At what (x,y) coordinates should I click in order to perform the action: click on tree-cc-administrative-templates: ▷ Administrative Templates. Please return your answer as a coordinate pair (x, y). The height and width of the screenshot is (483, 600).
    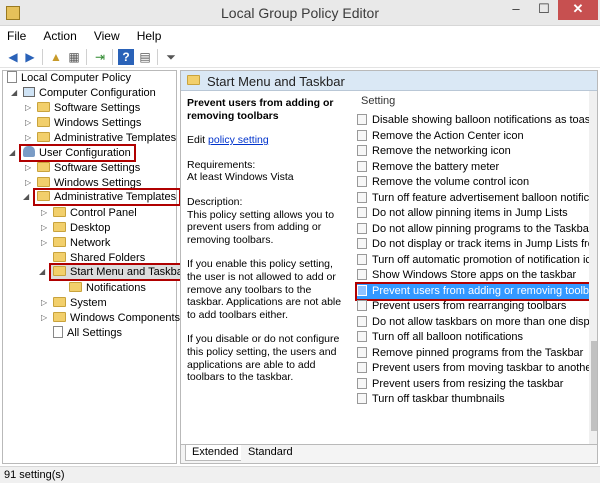
    Looking at the image, I should click on (100, 138).